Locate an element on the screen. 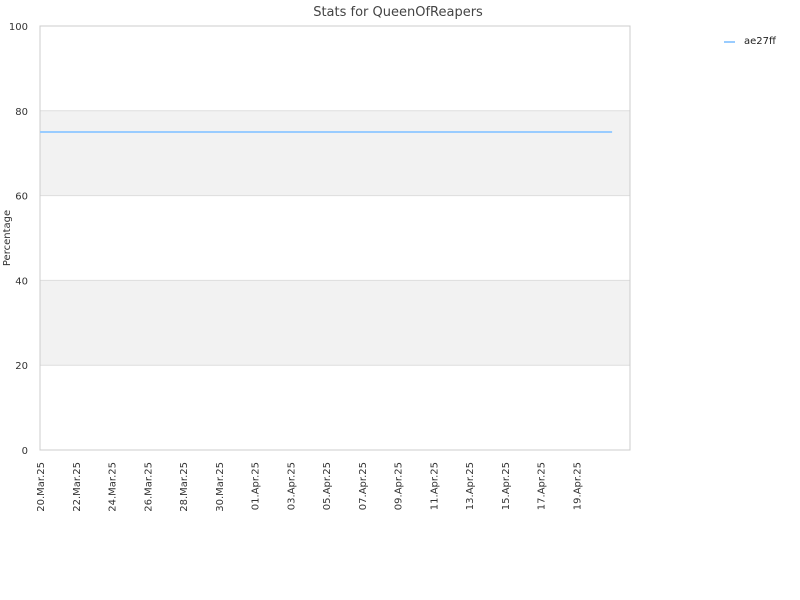  x-tick-label: 28.Mar.25 is located at coordinates (184, 487).